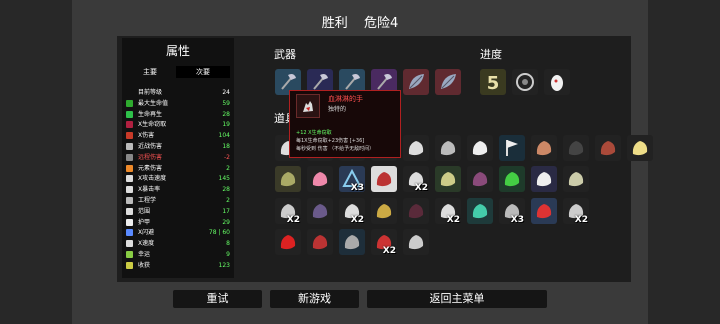 This screenshot has width=720, height=324. Describe the element at coordinates (203, 72) in the screenshot. I see `tab-secondary: 次要` at that location.